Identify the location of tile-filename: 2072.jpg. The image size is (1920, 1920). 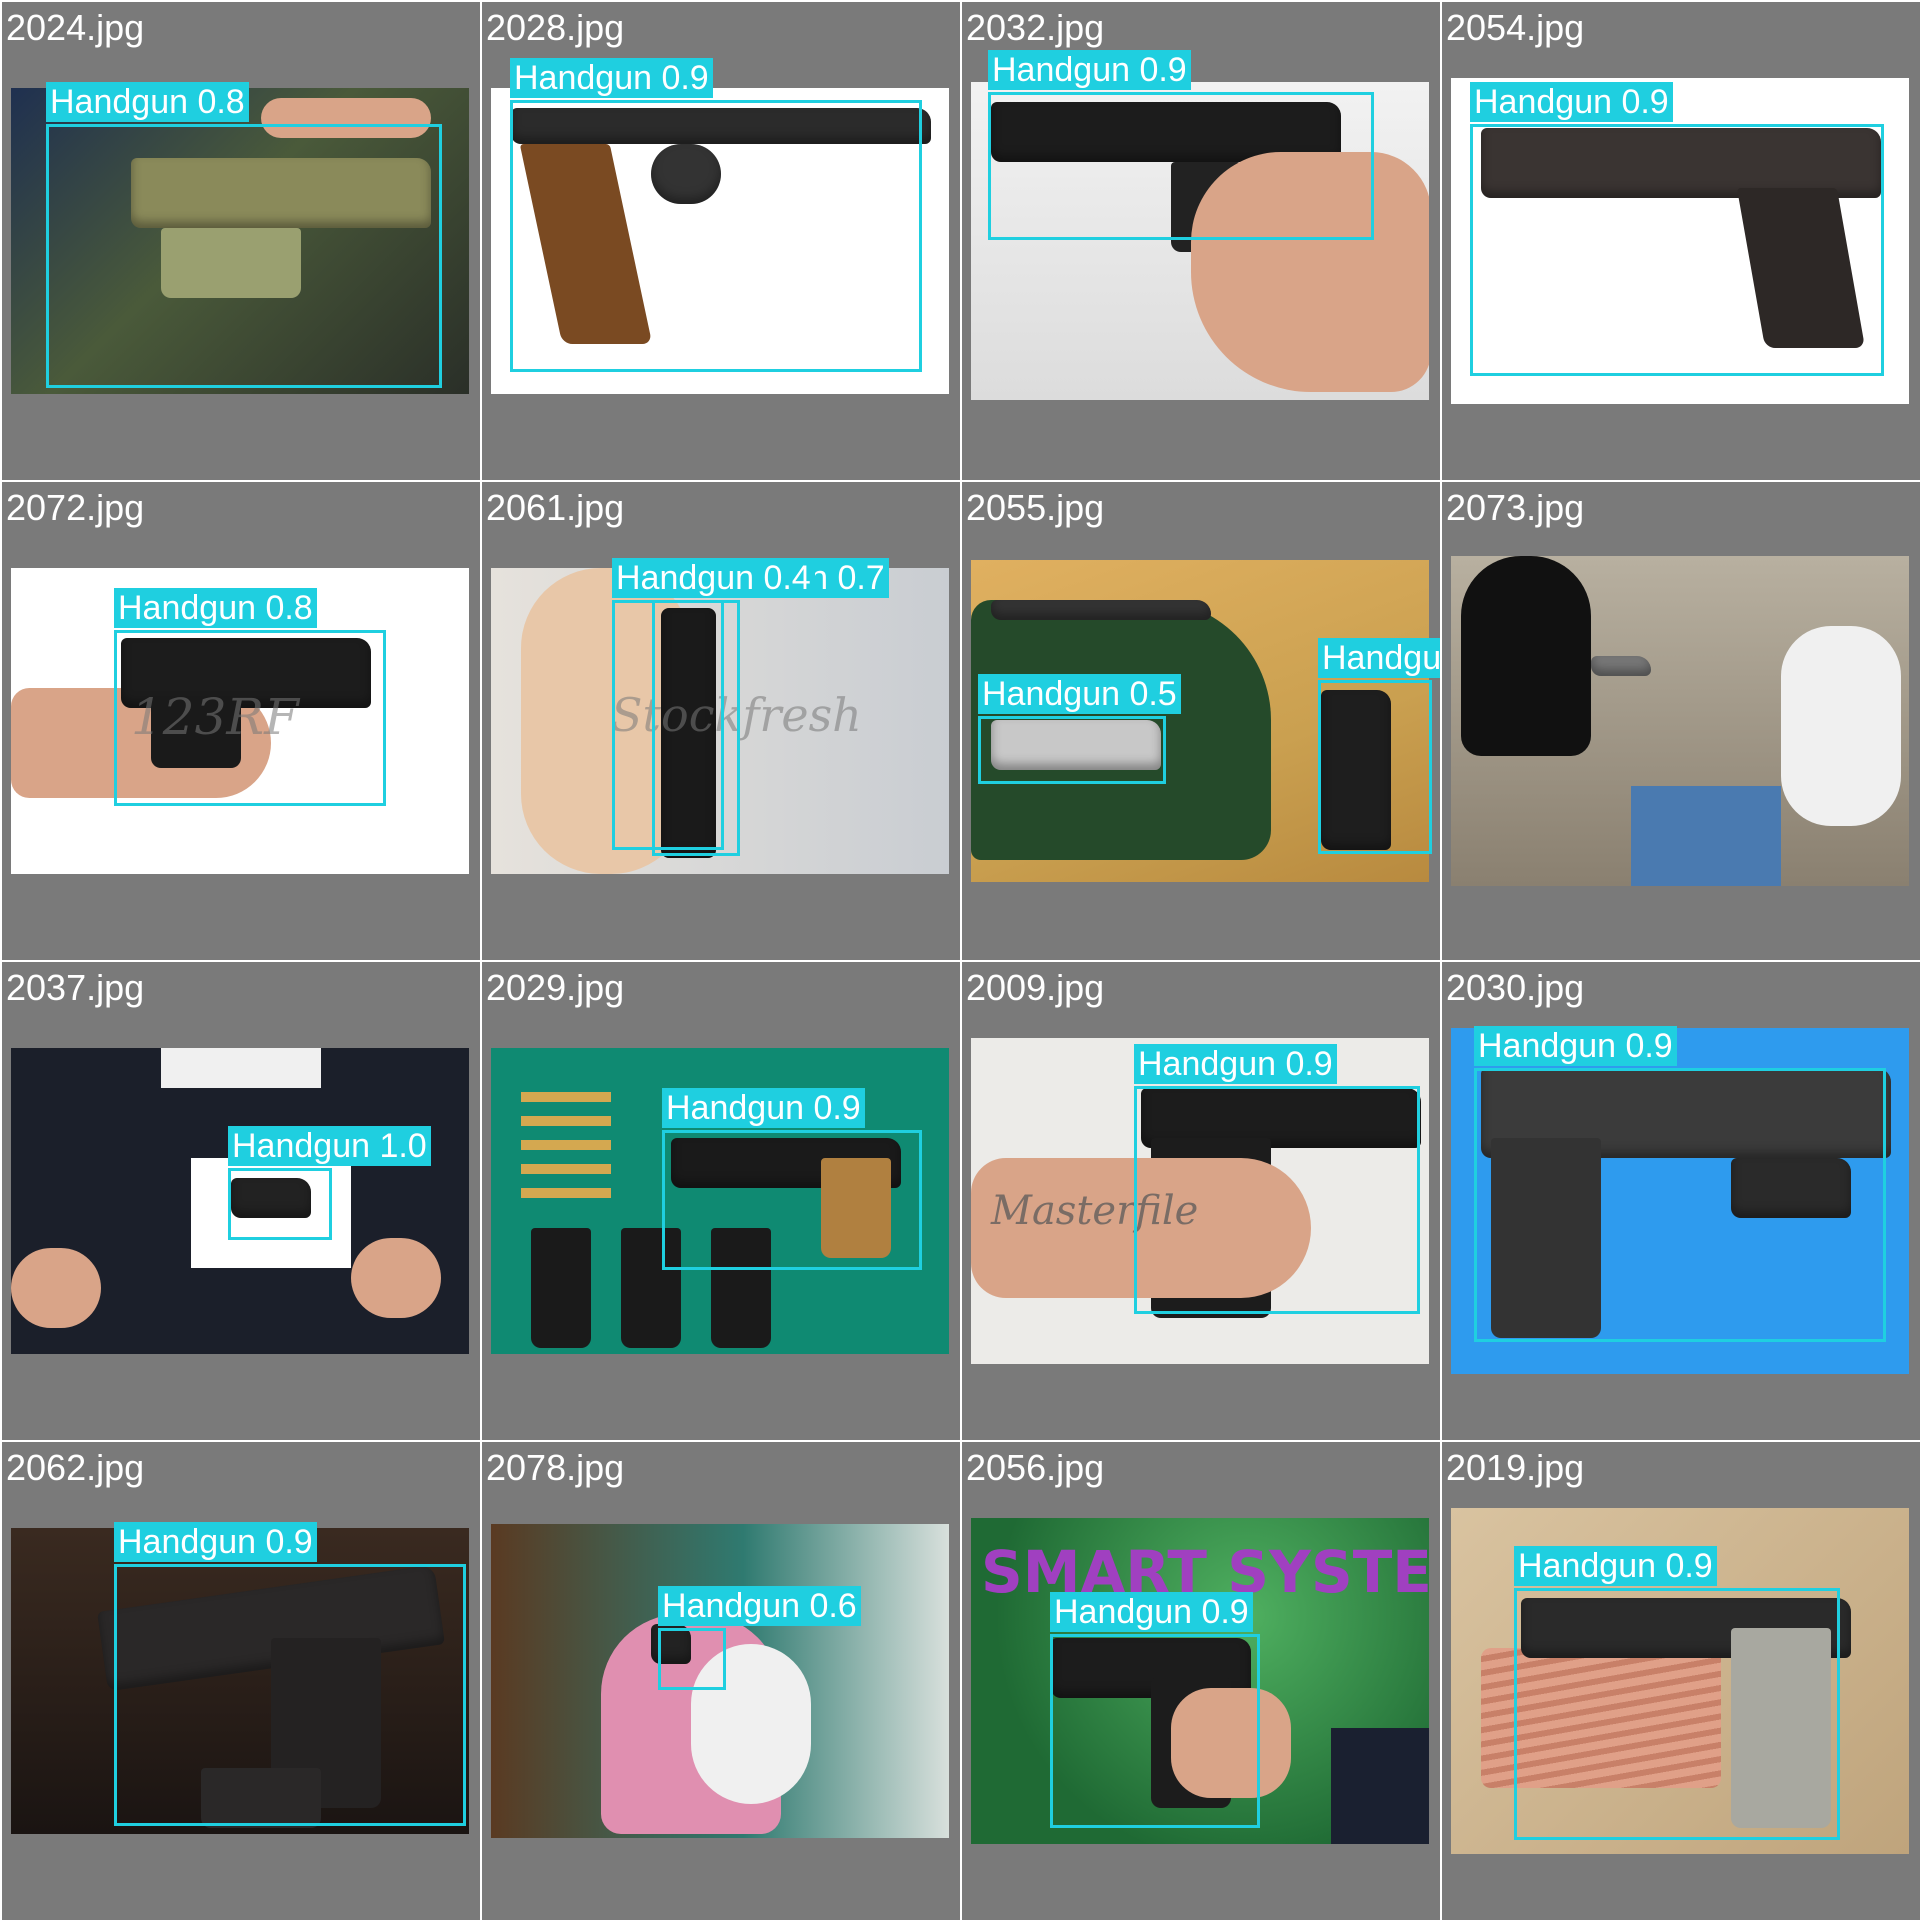
(75, 507).